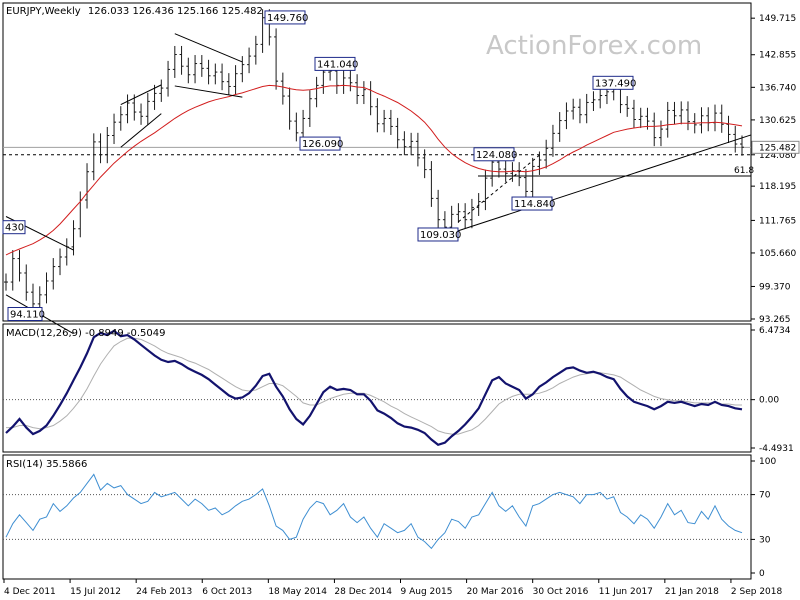 The width and height of the screenshot is (800, 600). What do you see at coordinates (744, 171) in the screenshot?
I see `level-label-1: 61.8` at bounding box center [744, 171].